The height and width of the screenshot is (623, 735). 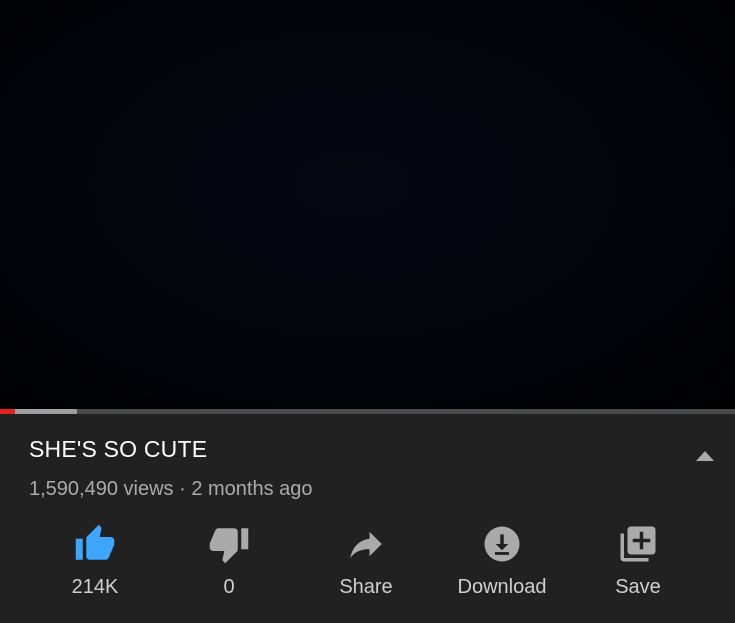 I want to click on action-bar: 214K 0 Share Download Save, so click(x=367, y=567).